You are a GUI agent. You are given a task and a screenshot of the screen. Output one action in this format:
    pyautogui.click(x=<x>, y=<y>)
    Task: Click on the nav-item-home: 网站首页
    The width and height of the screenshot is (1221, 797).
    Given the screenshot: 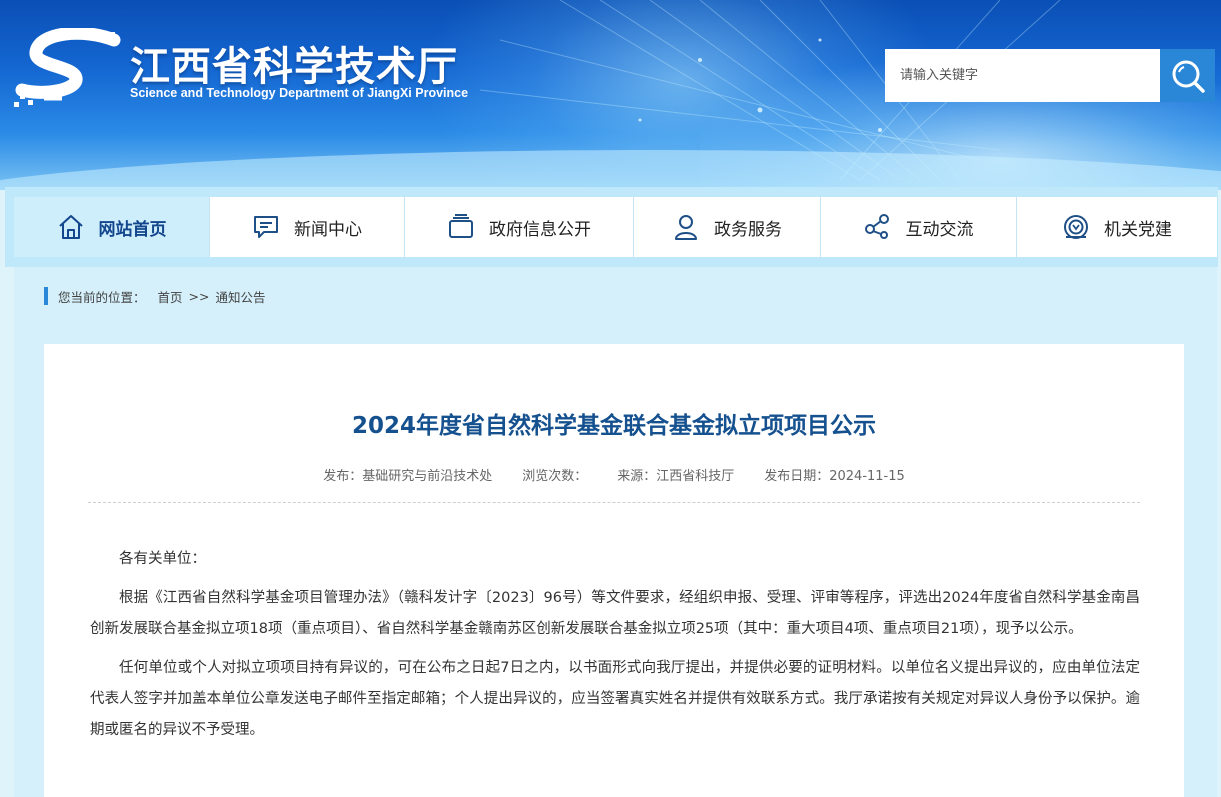 What is the action you would take?
    pyautogui.click(x=112, y=227)
    